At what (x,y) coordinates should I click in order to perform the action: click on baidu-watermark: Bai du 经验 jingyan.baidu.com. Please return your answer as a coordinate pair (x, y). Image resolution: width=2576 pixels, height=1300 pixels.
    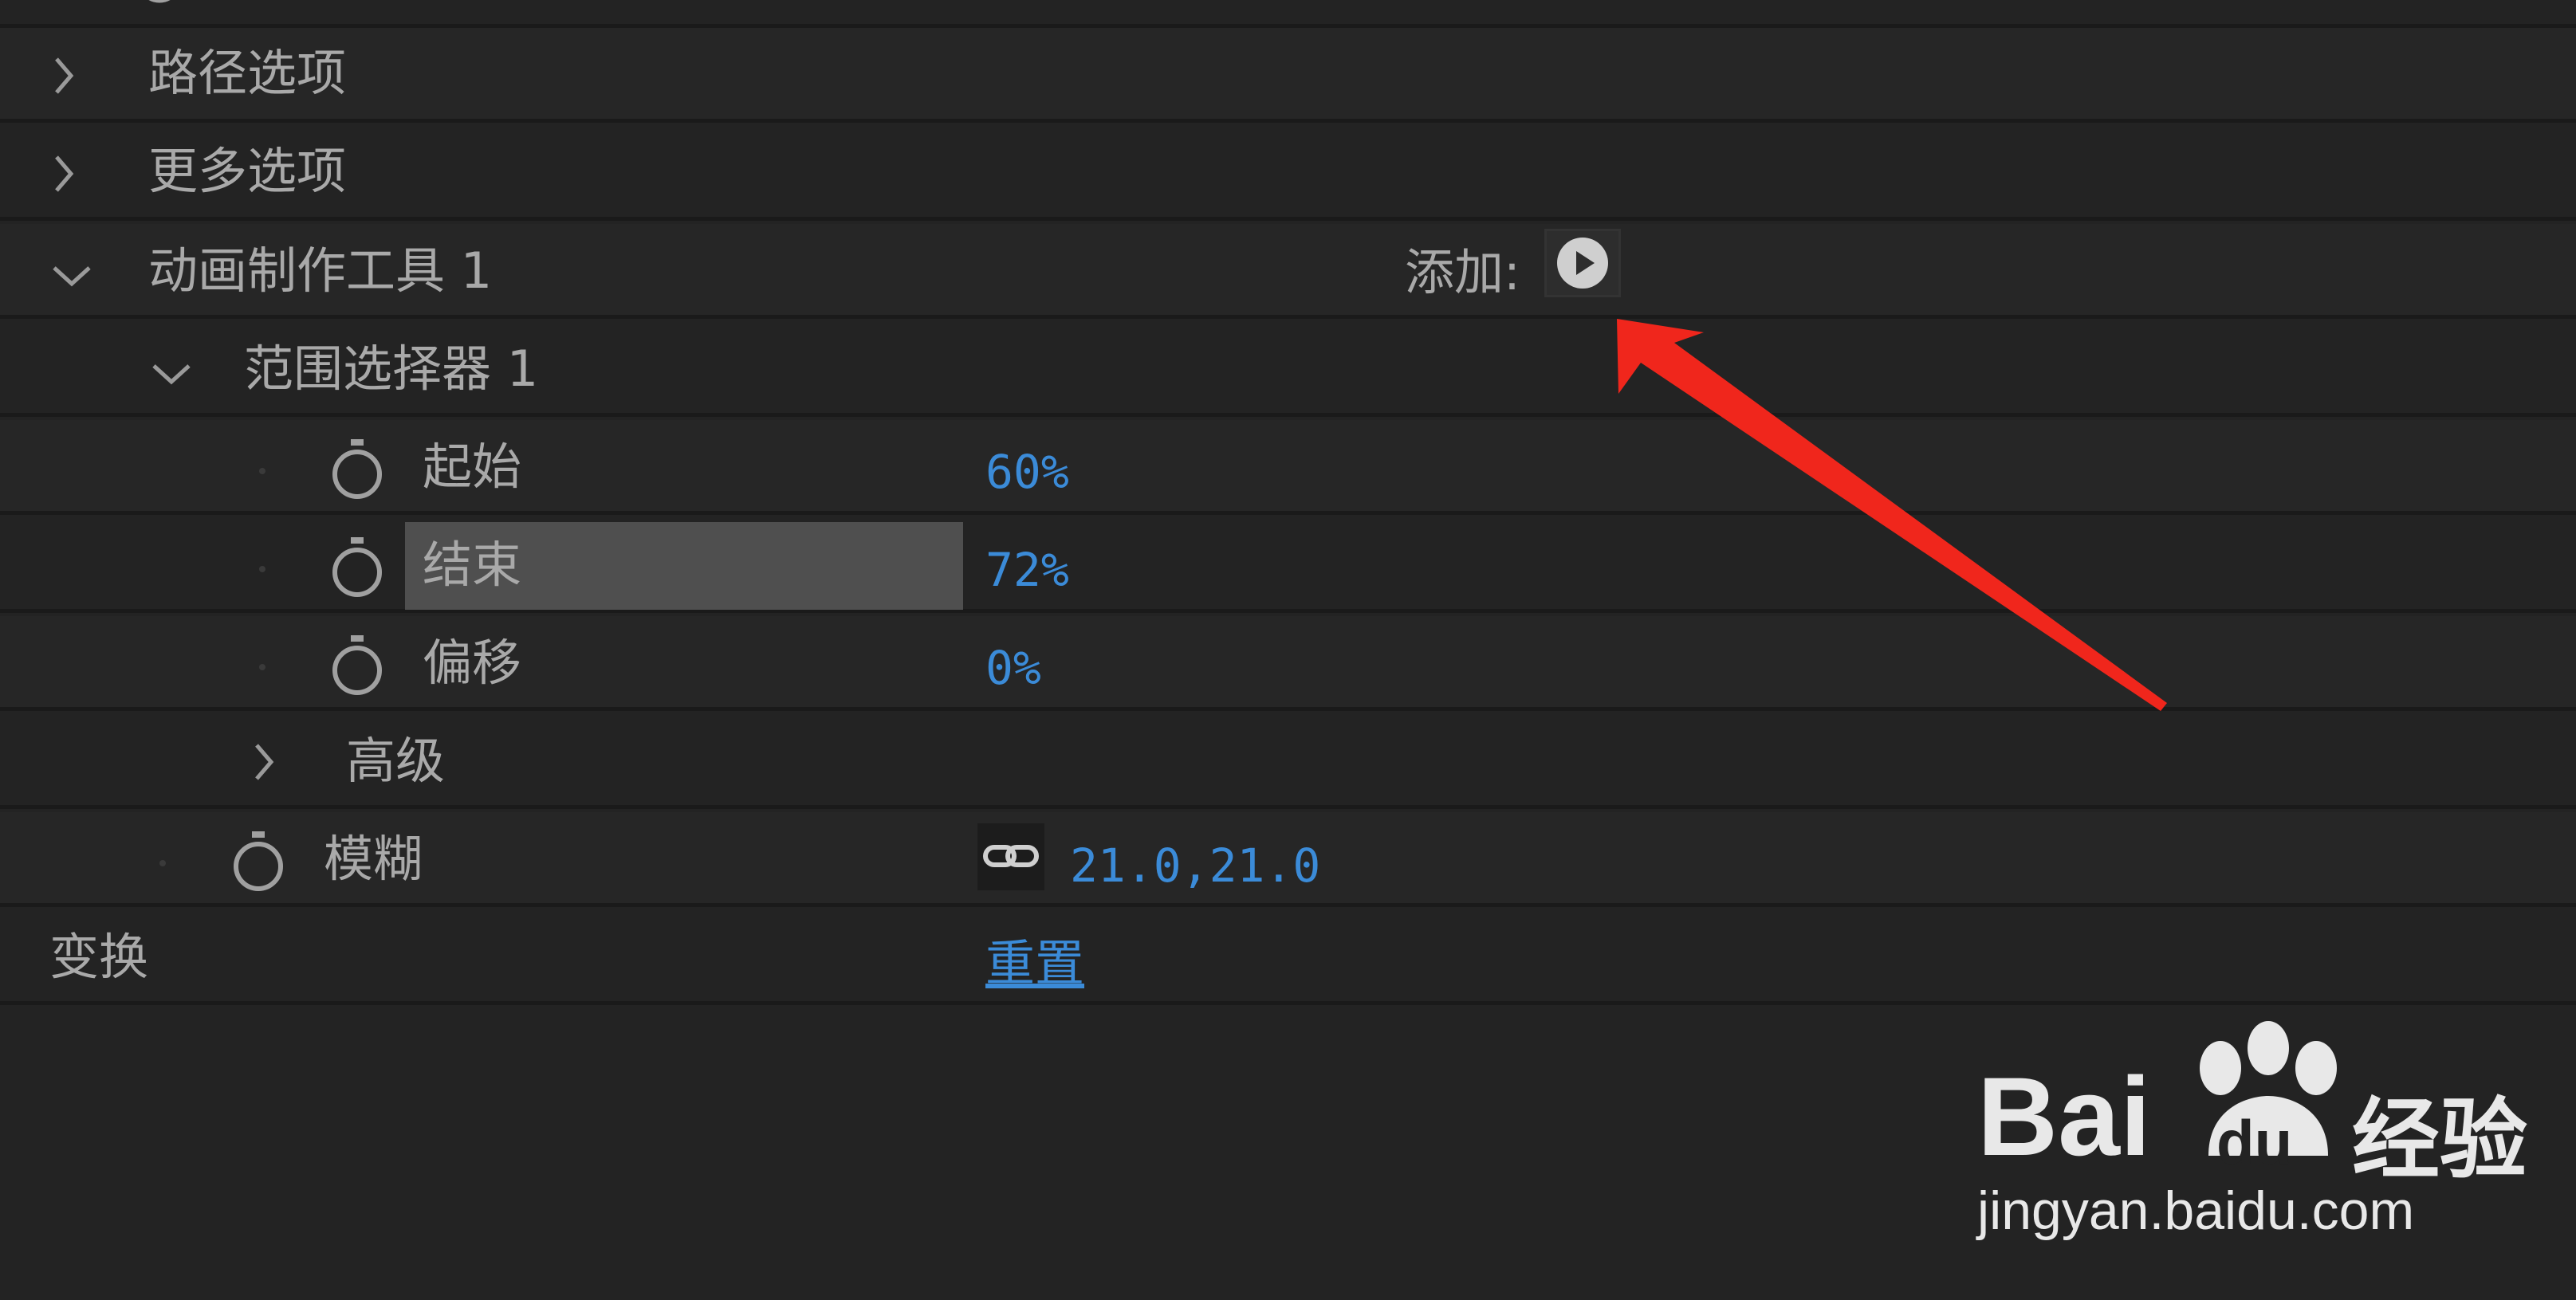
    Looking at the image, I should click on (2264, 1139).